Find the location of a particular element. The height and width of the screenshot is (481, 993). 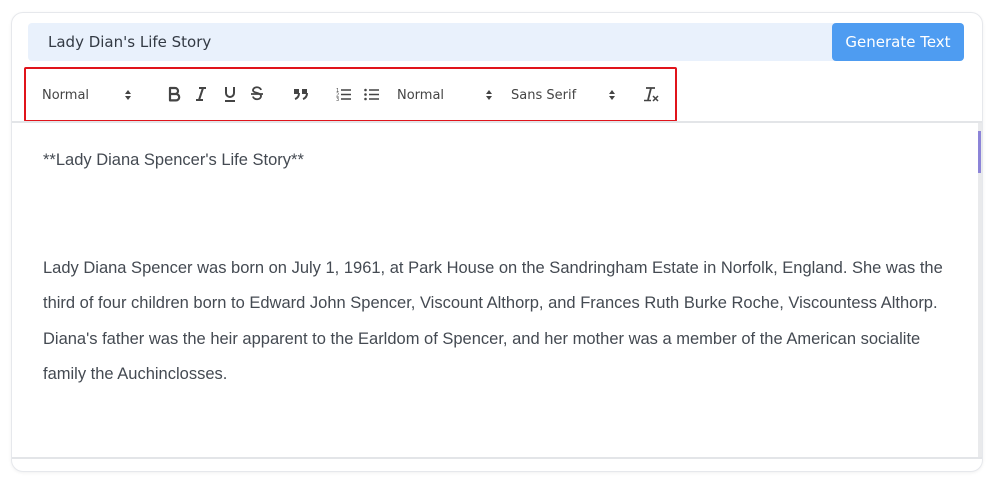

italic-button is located at coordinates (201, 94).